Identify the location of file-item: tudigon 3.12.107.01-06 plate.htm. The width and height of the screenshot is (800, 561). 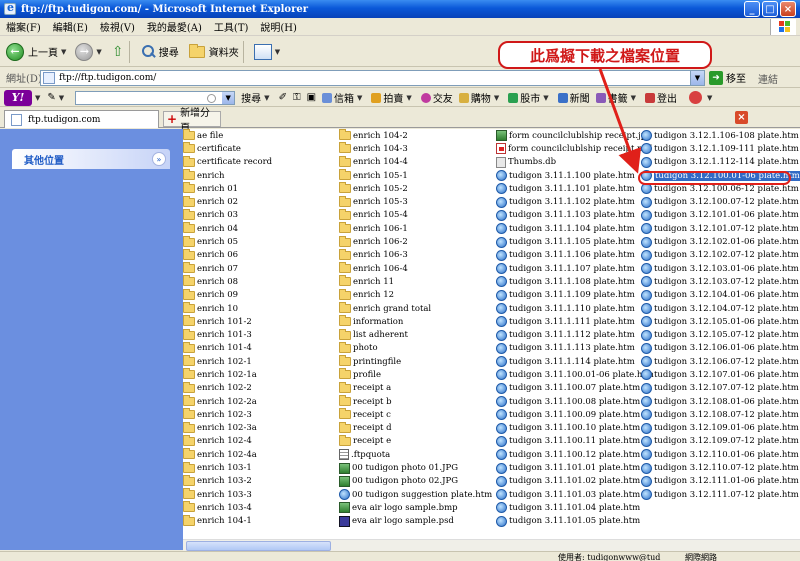
(720, 374).